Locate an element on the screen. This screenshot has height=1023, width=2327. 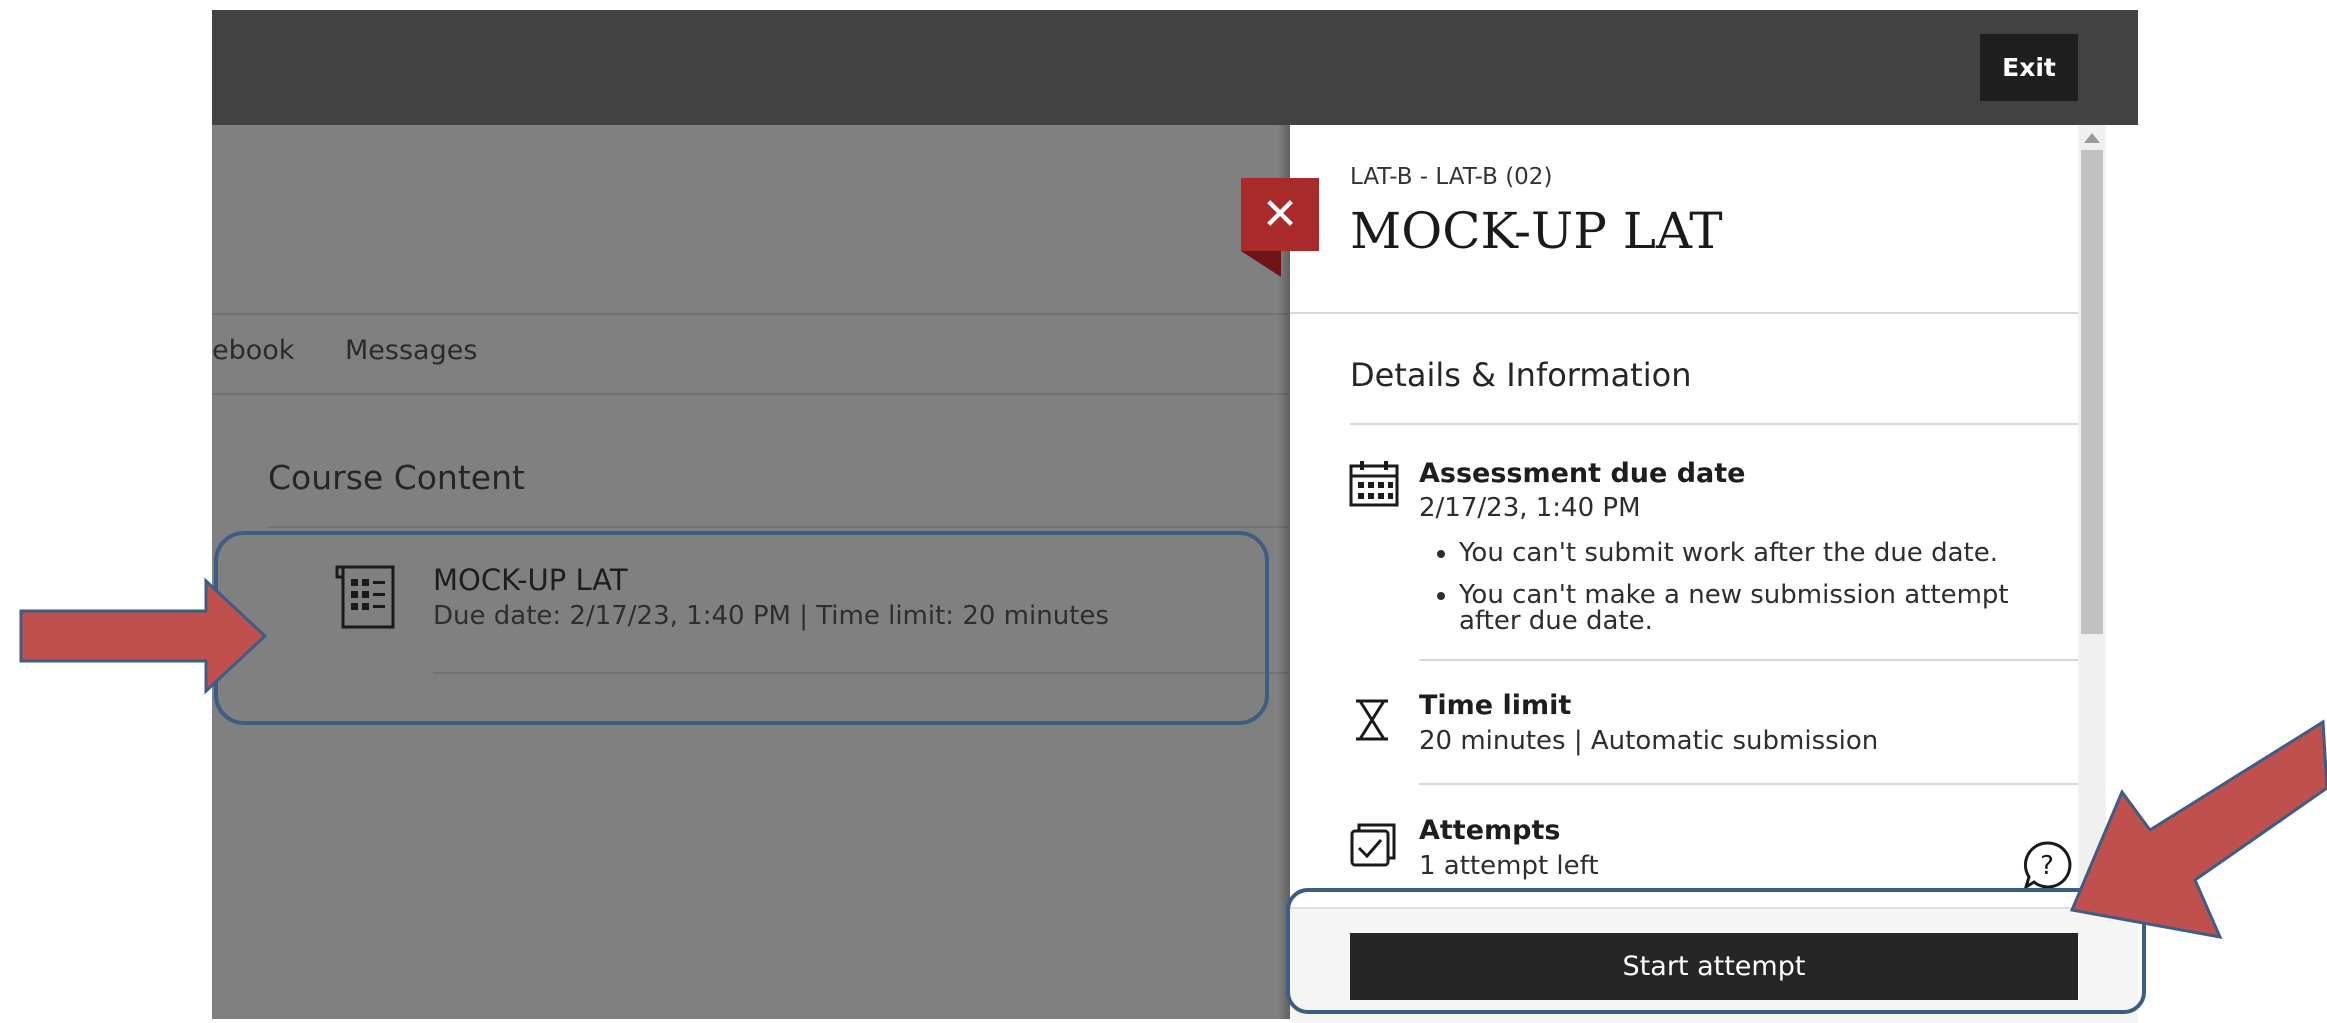
close-icon: ✕ is located at coordinates (1280, 214).